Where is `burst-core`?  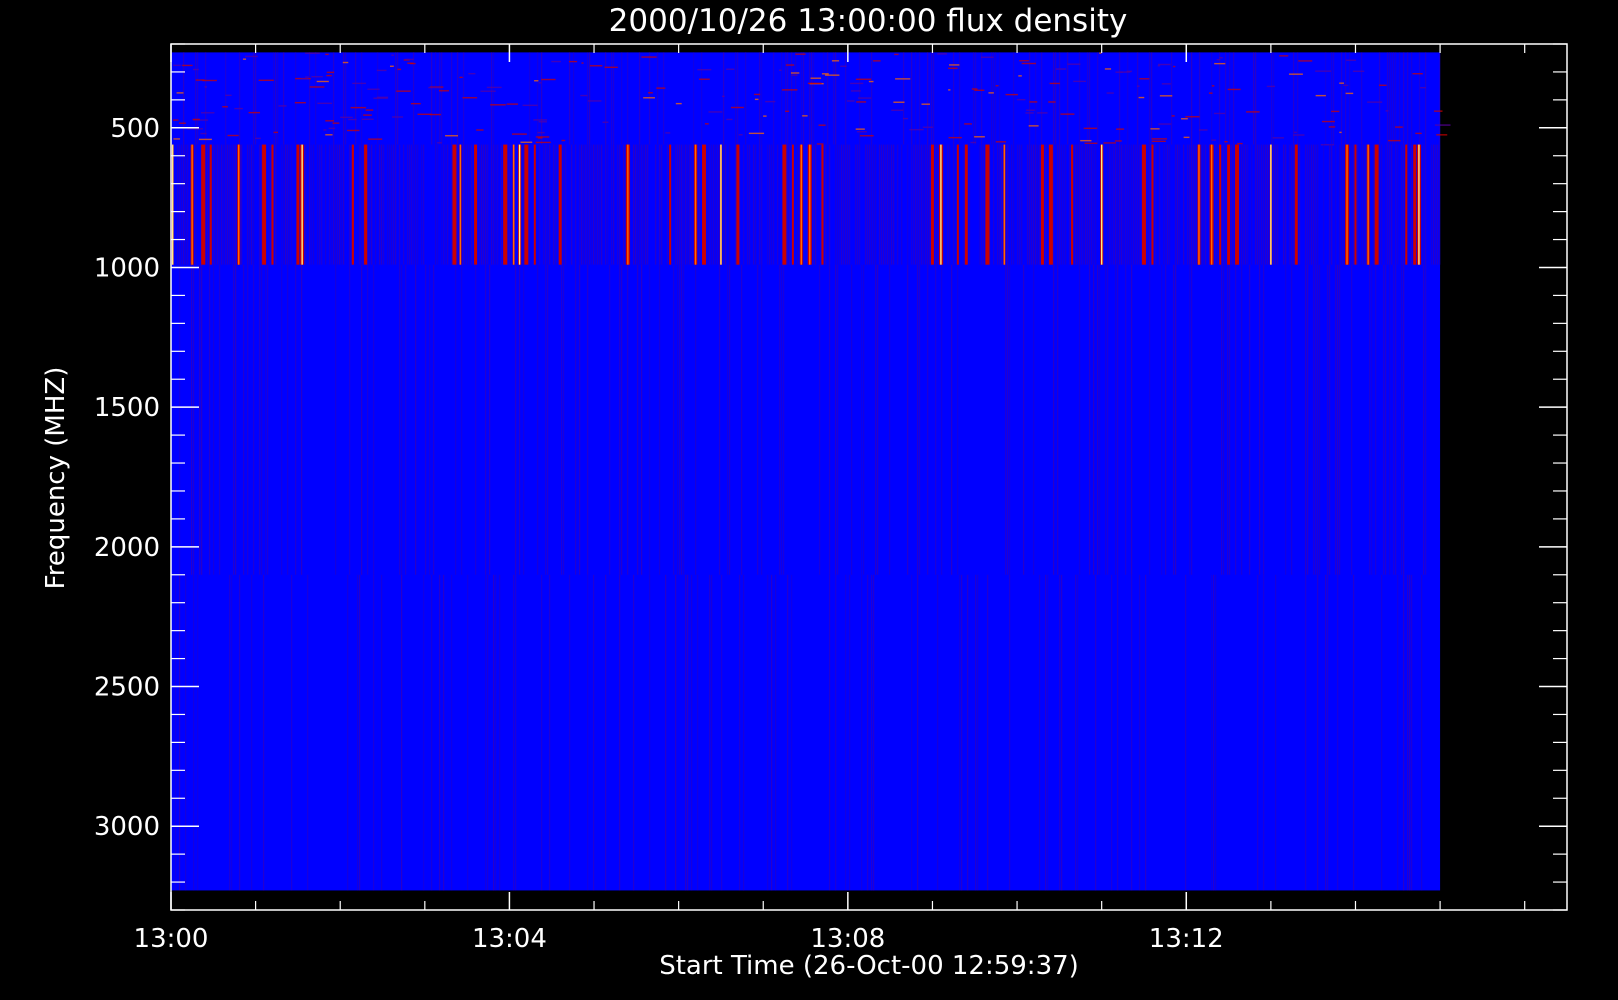 burst-core is located at coordinates (801, 204).